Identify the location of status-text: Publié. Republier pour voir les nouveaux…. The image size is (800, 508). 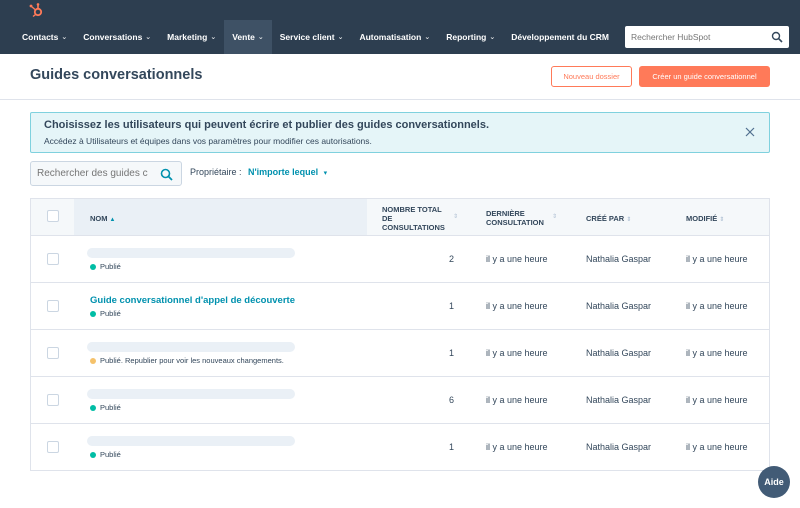
(192, 360).